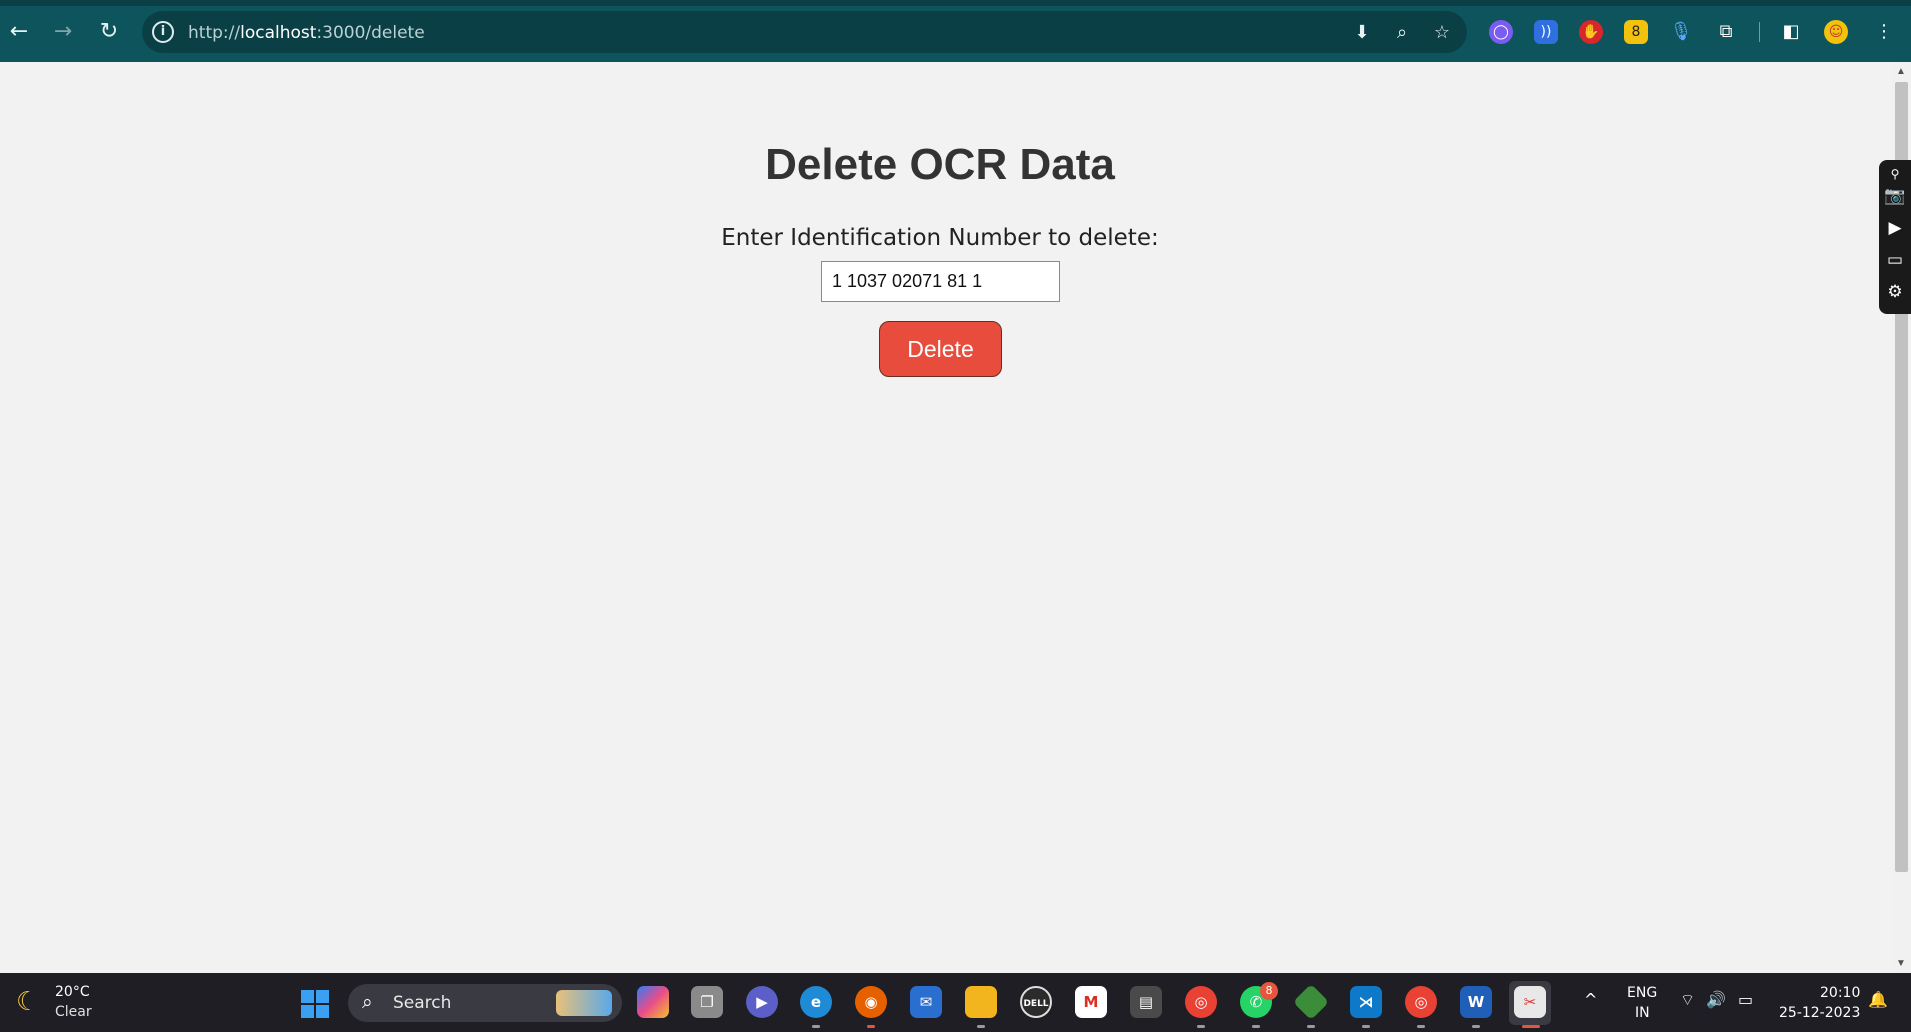 The image size is (1911, 1032). I want to click on chrome-profile-icon: ◎, so click(1421, 1002).